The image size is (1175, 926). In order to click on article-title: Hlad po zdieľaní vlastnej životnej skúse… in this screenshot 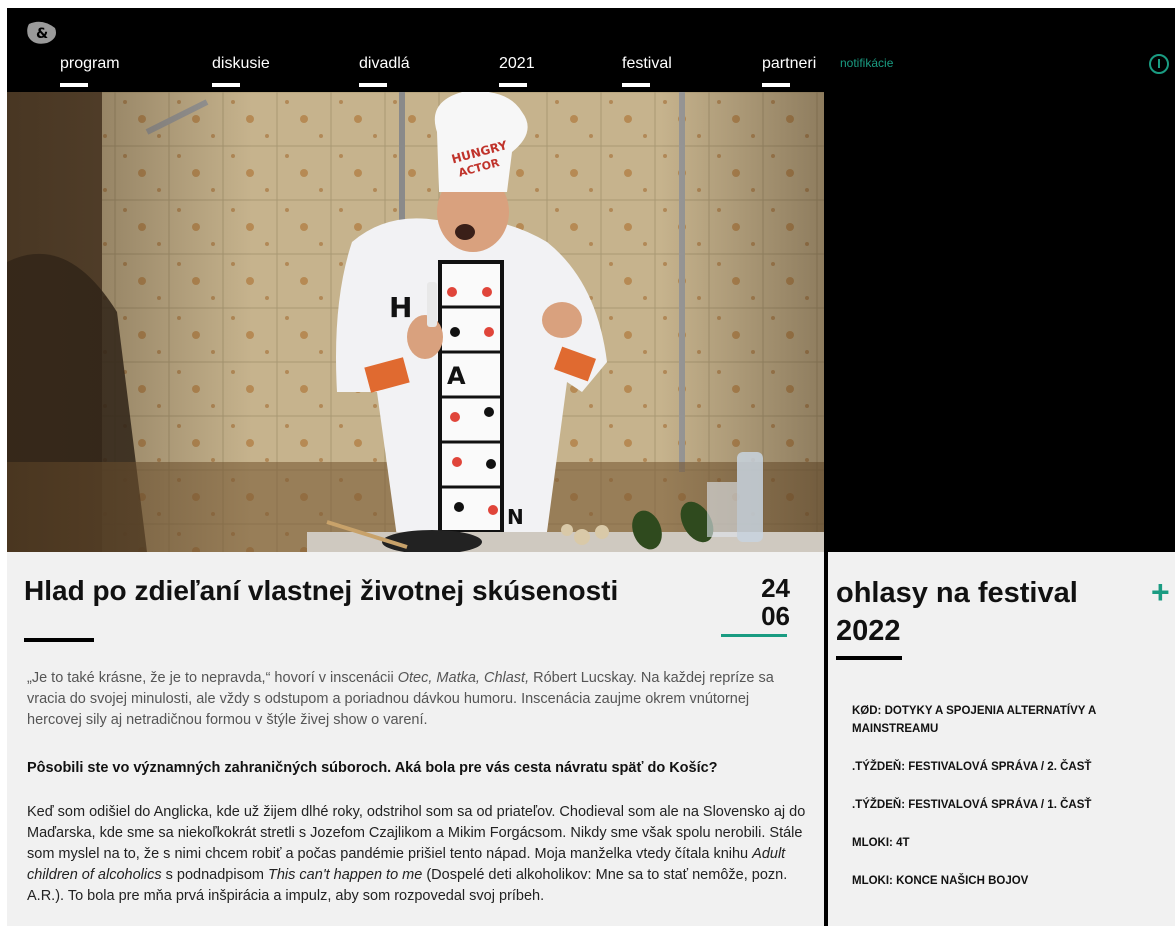, I will do `click(321, 590)`.